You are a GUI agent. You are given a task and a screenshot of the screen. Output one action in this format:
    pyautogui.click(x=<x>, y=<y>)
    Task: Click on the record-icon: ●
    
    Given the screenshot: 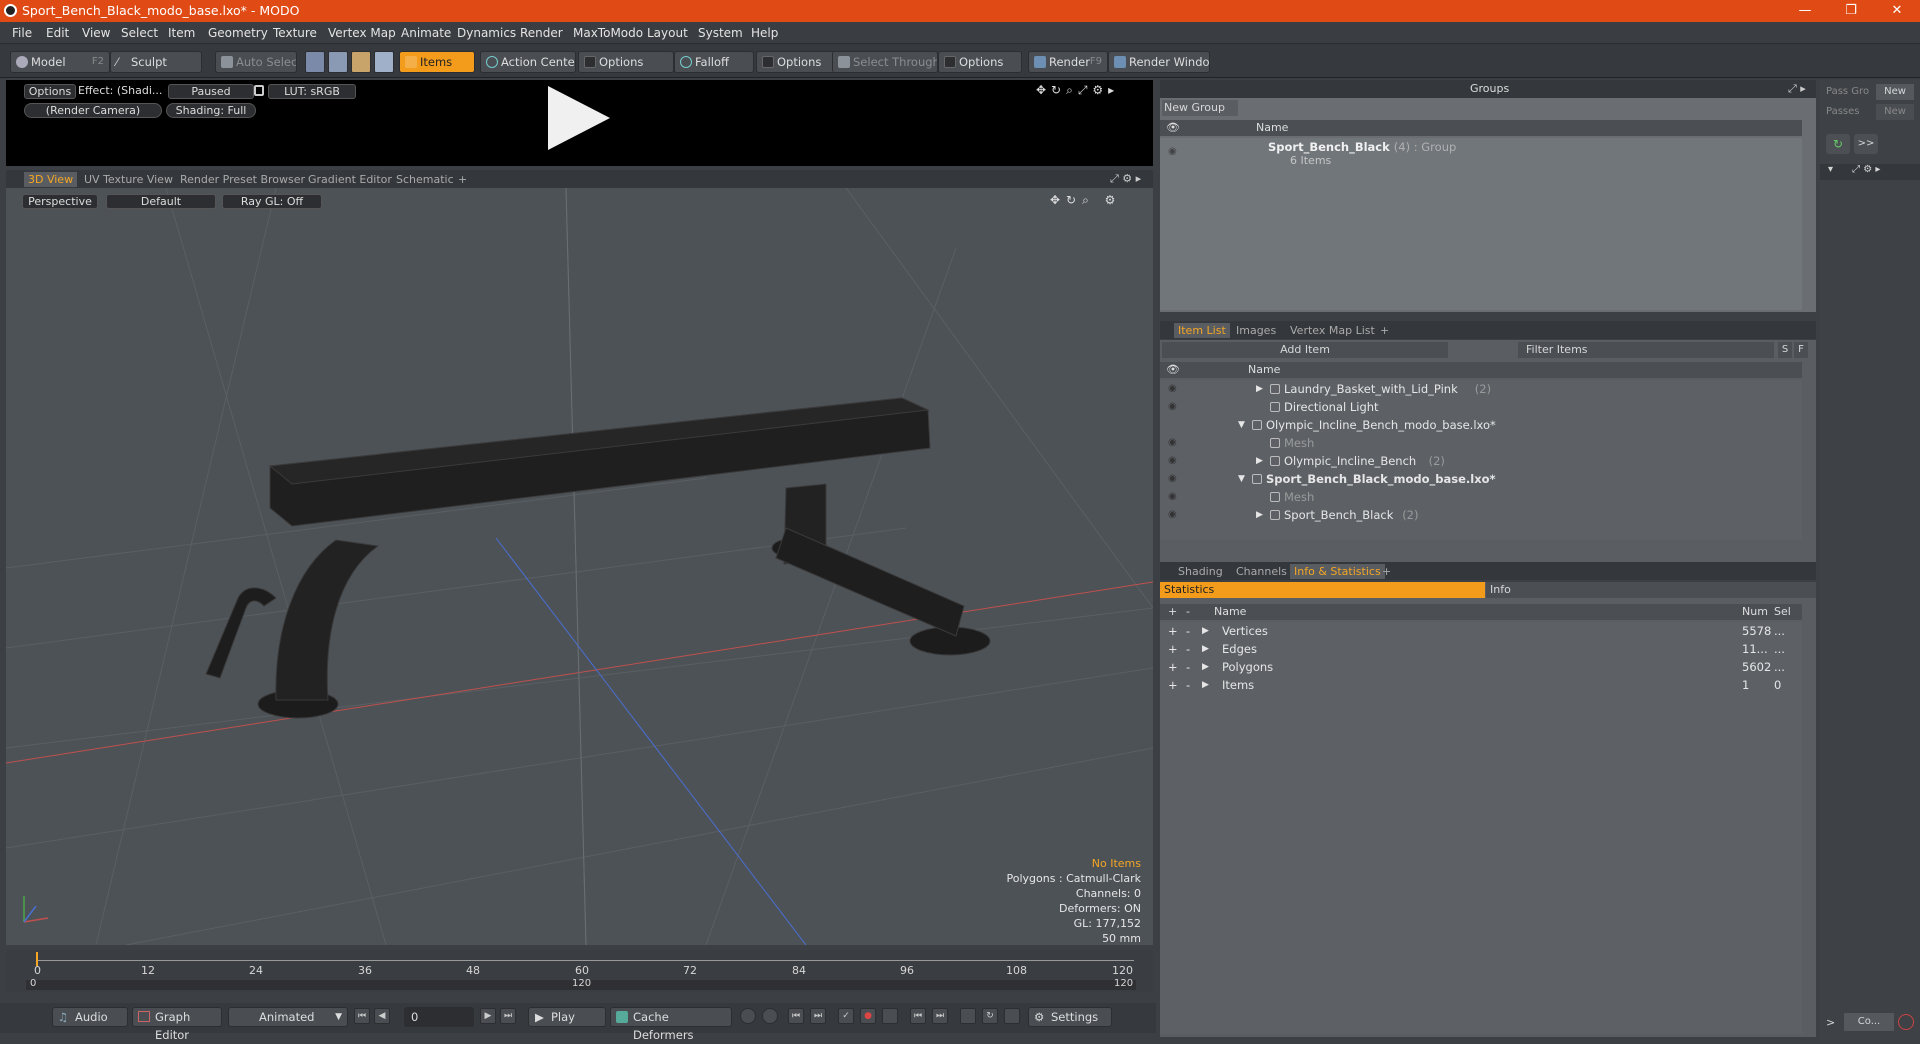 What is the action you would take?
    pyautogui.click(x=868, y=1016)
    